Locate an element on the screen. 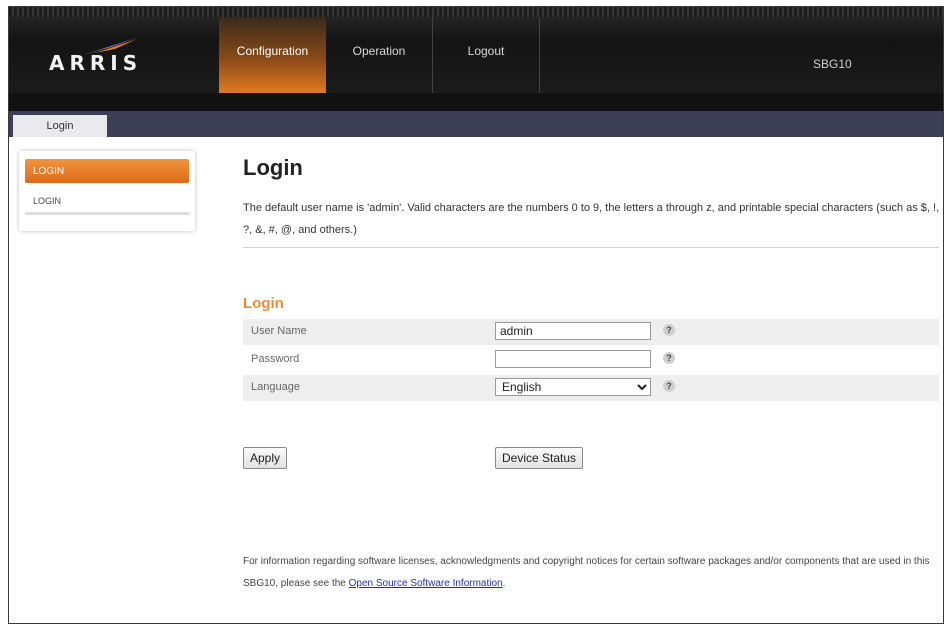 This screenshot has width=951, height=628. device-status-button: Device Status is located at coordinates (539, 458).